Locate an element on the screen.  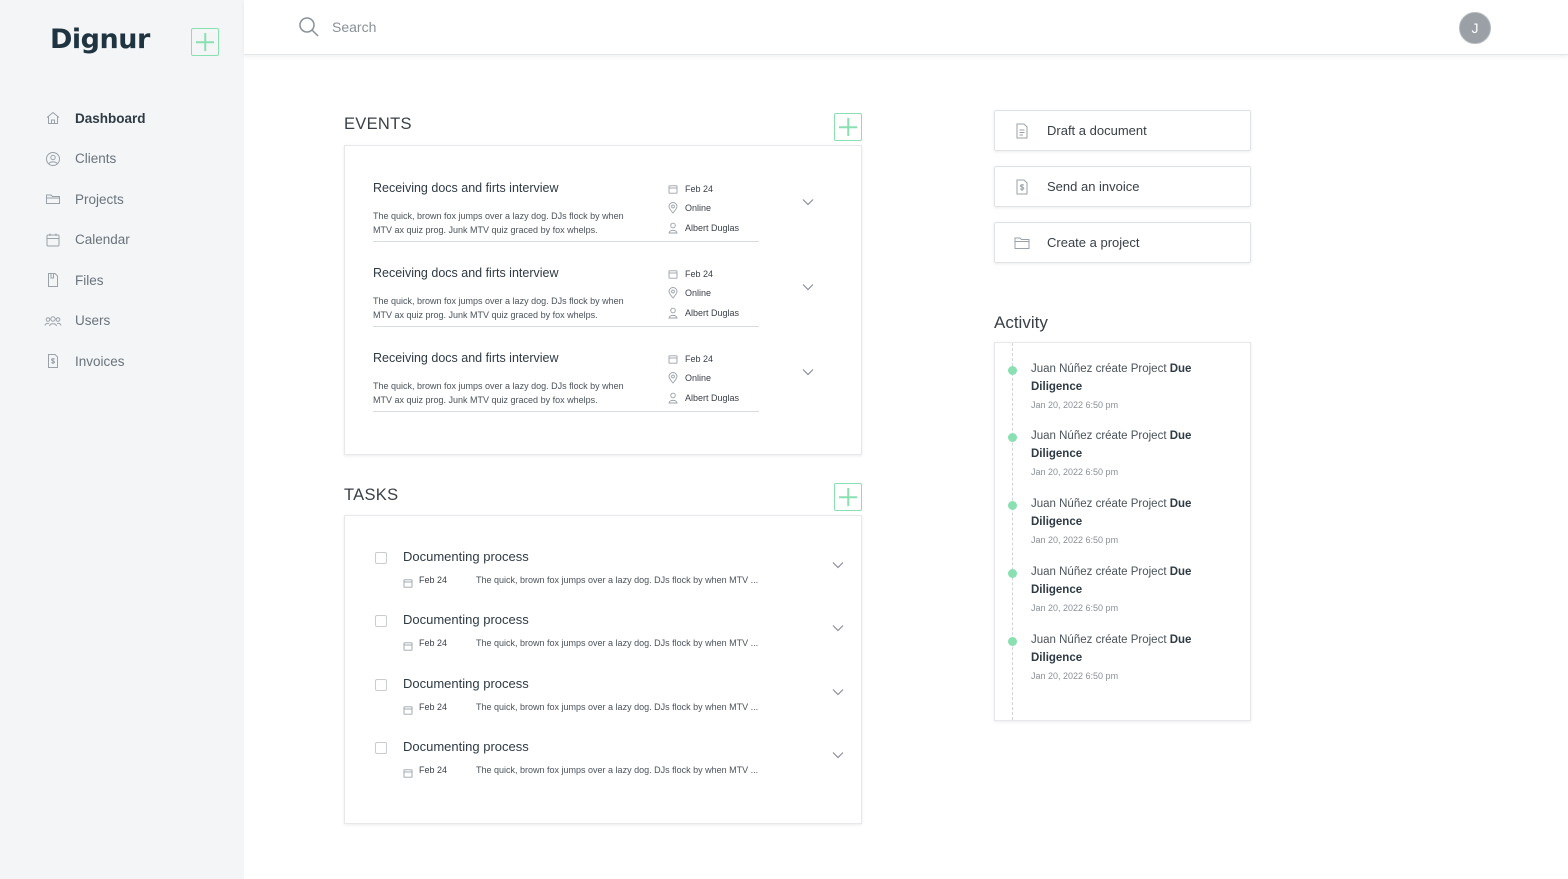
create-project-button: Create a project is located at coordinates (1122, 242).